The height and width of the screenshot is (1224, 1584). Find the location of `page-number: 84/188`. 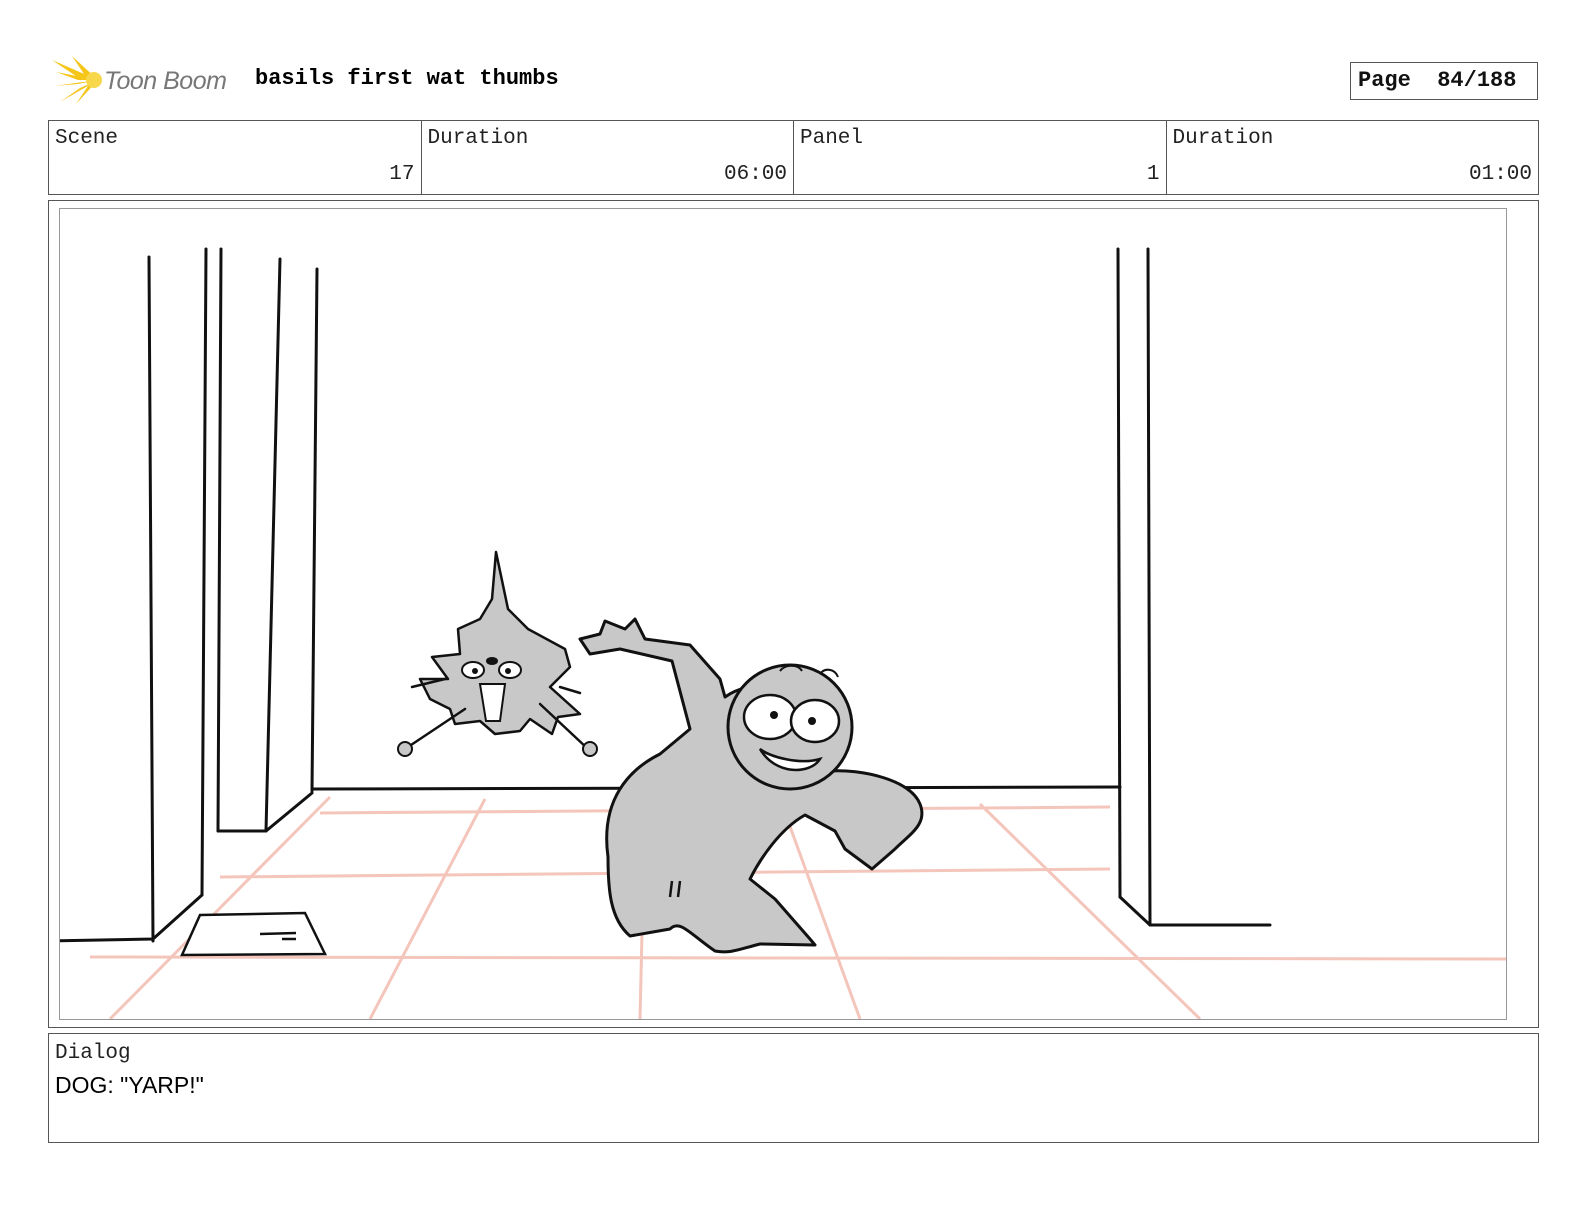

page-number: 84/188 is located at coordinates (1477, 80).